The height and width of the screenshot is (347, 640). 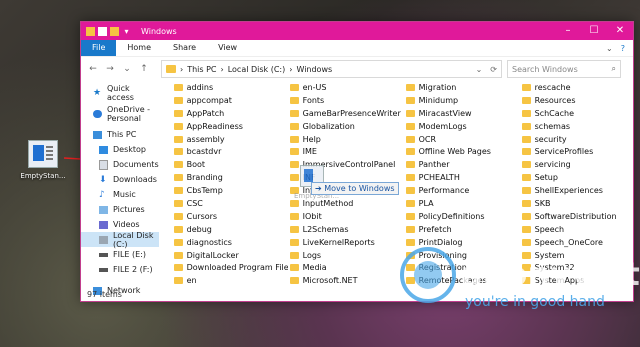 I want to click on file-list-item: Branding, so click(x=230, y=177).